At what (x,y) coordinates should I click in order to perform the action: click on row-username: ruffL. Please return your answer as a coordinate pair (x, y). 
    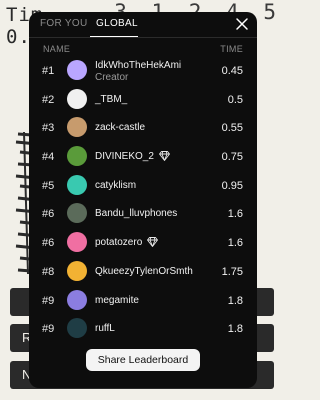
    Looking at the image, I should click on (105, 328).